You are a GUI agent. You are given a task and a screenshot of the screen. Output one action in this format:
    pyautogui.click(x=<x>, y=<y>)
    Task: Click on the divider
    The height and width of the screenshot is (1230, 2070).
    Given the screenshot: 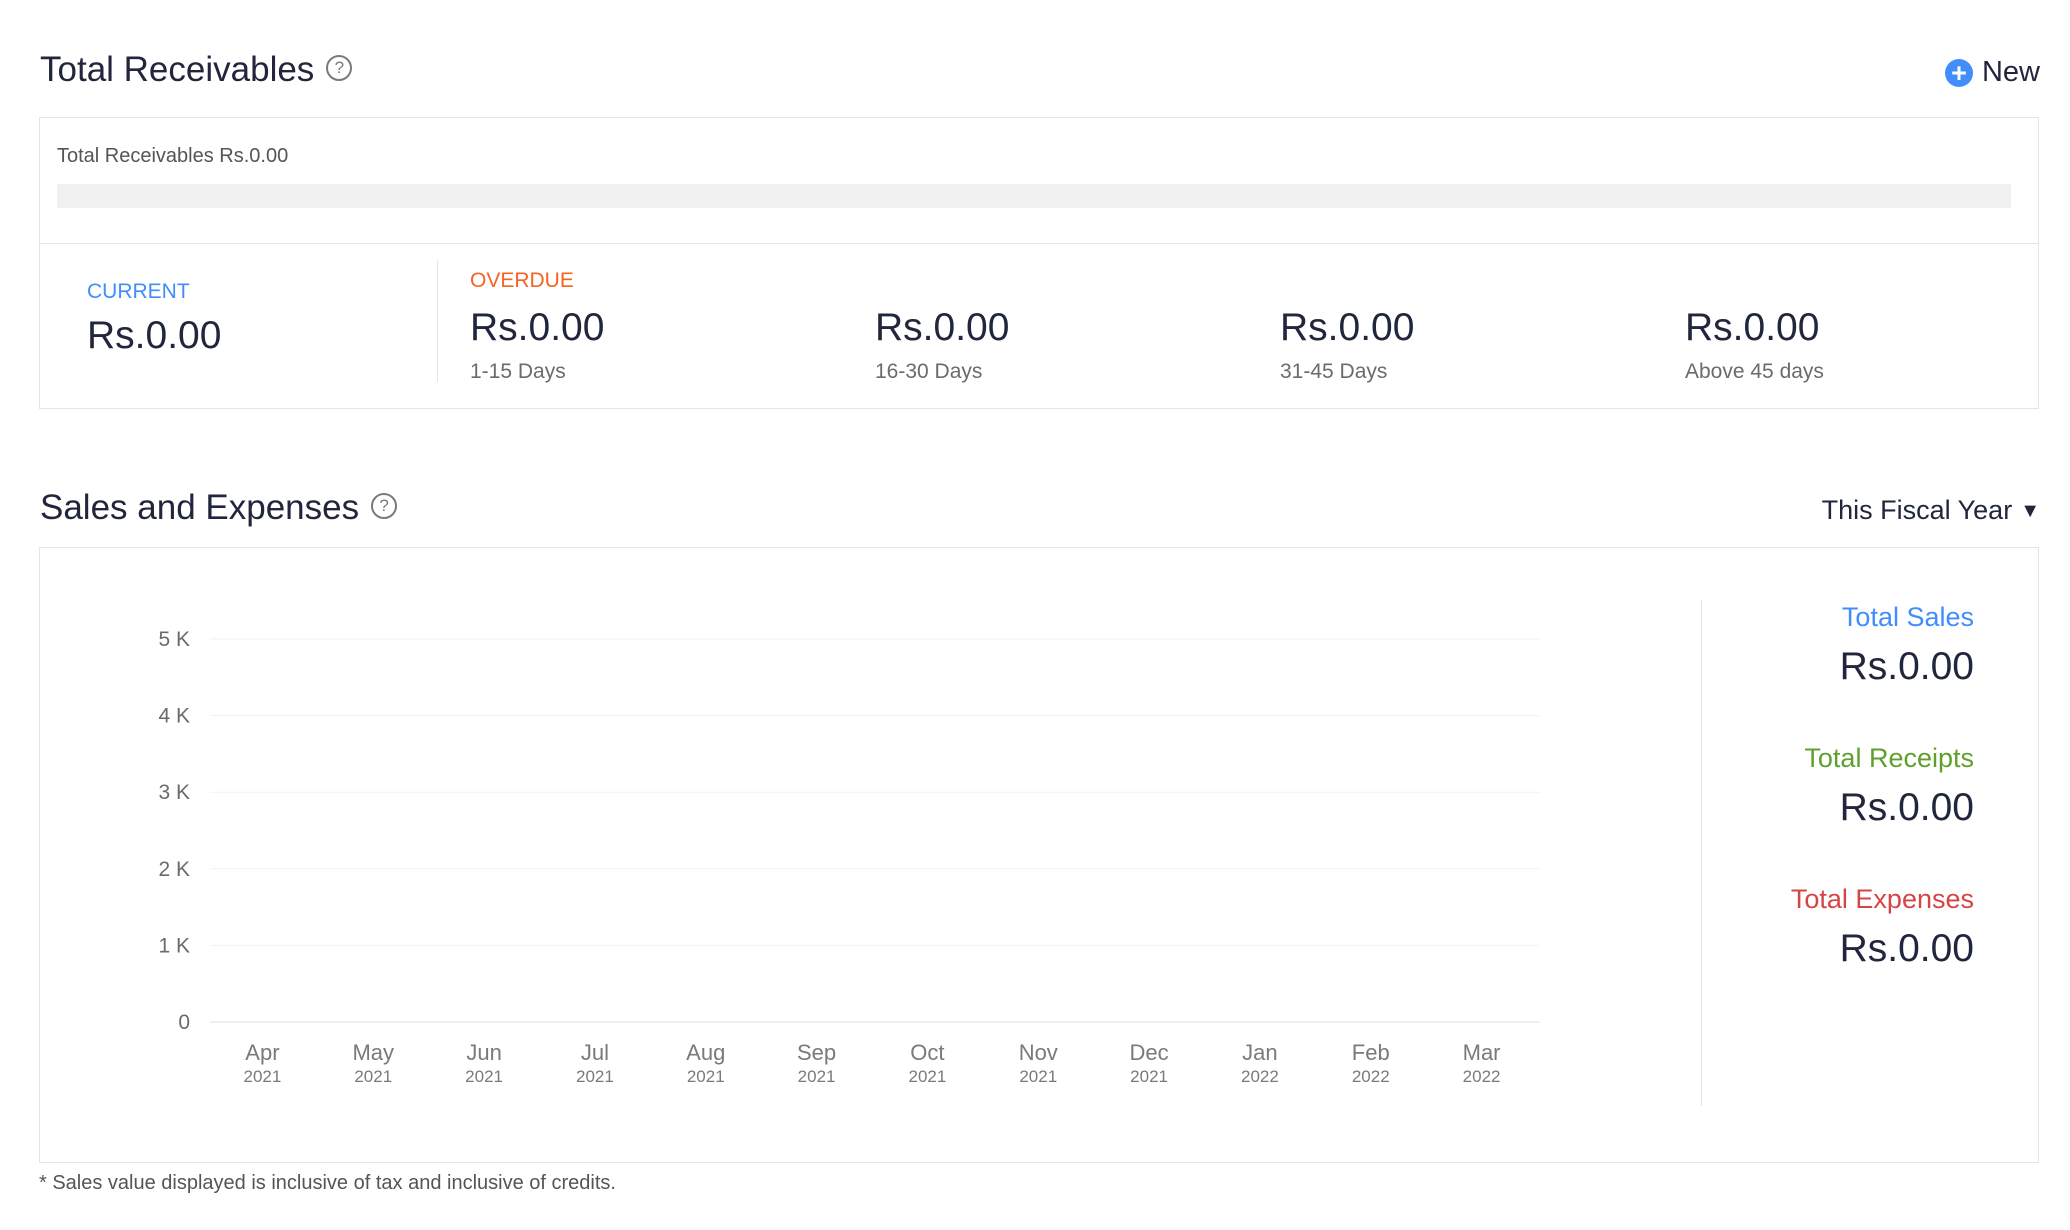 What is the action you would take?
    pyautogui.click(x=437, y=321)
    